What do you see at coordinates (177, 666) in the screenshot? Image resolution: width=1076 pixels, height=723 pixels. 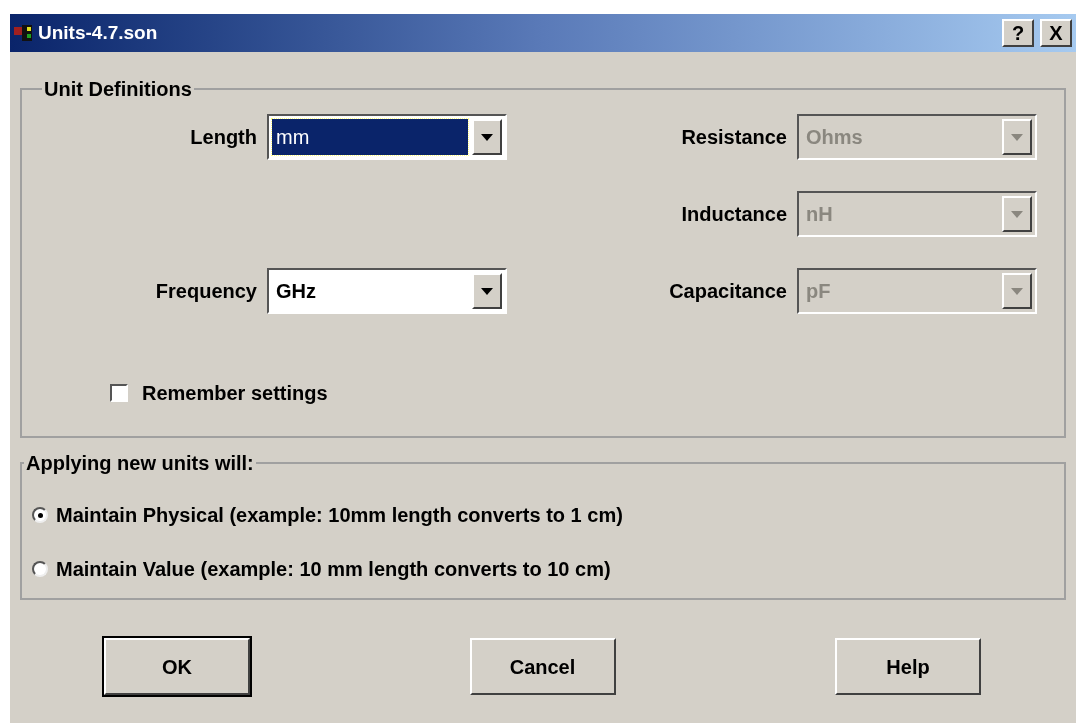 I see `dialog-button: OK` at bounding box center [177, 666].